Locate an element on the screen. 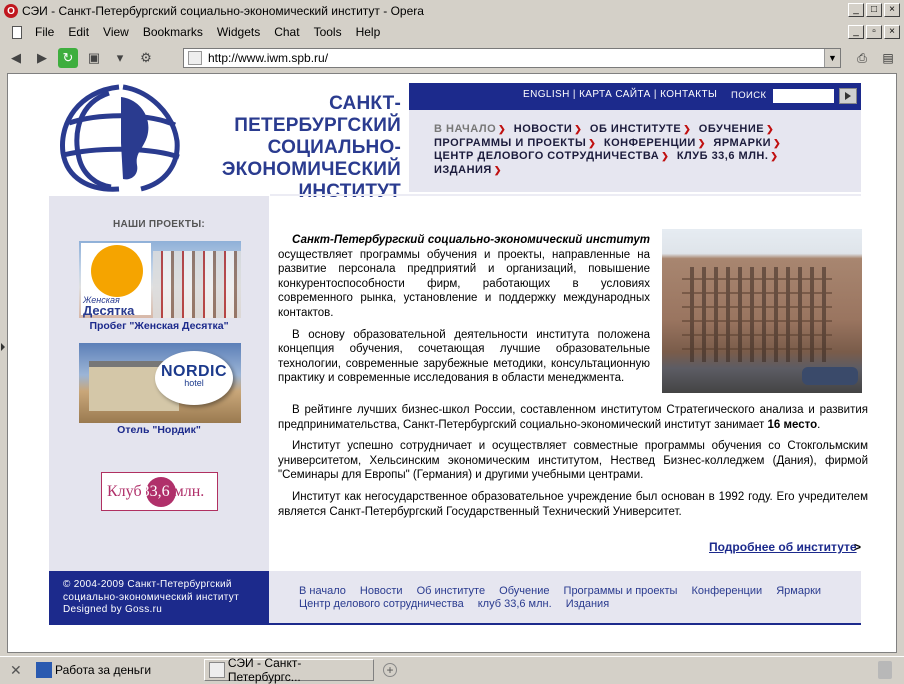  club-number: 33,6 is located at coordinates (155, 491).